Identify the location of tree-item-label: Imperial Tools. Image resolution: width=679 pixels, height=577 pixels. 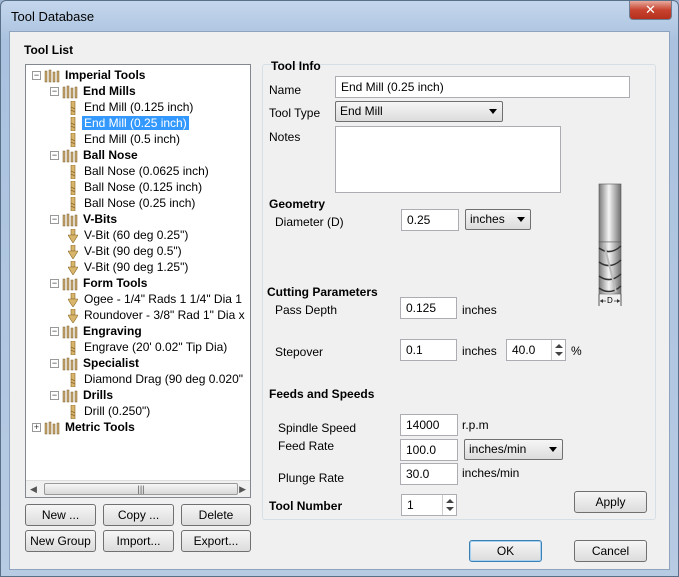
(105, 75).